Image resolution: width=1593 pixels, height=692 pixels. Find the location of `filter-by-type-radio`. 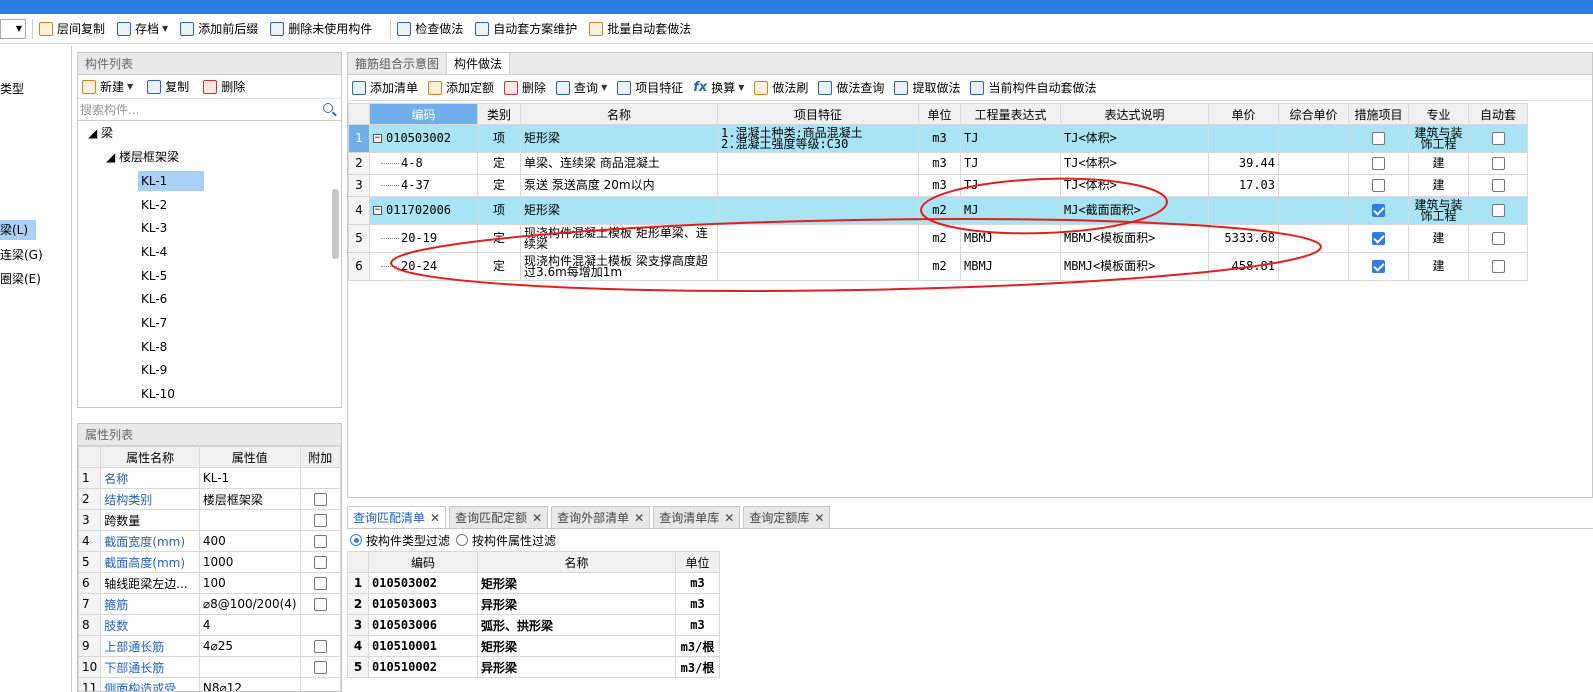

filter-by-type-radio is located at coordinates (356, 540).